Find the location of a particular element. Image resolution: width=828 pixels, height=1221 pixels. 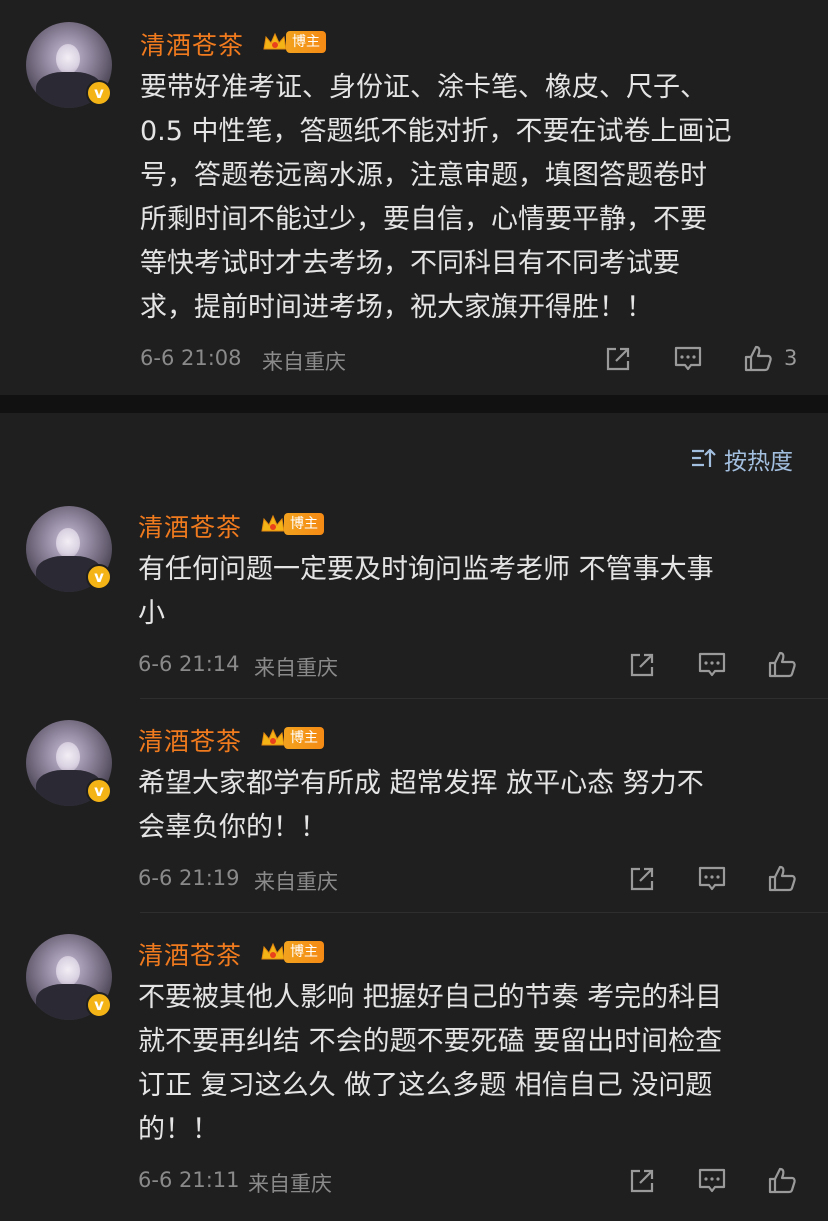

comment-text-line: 的！！ is located at coordinates (178, 1129).